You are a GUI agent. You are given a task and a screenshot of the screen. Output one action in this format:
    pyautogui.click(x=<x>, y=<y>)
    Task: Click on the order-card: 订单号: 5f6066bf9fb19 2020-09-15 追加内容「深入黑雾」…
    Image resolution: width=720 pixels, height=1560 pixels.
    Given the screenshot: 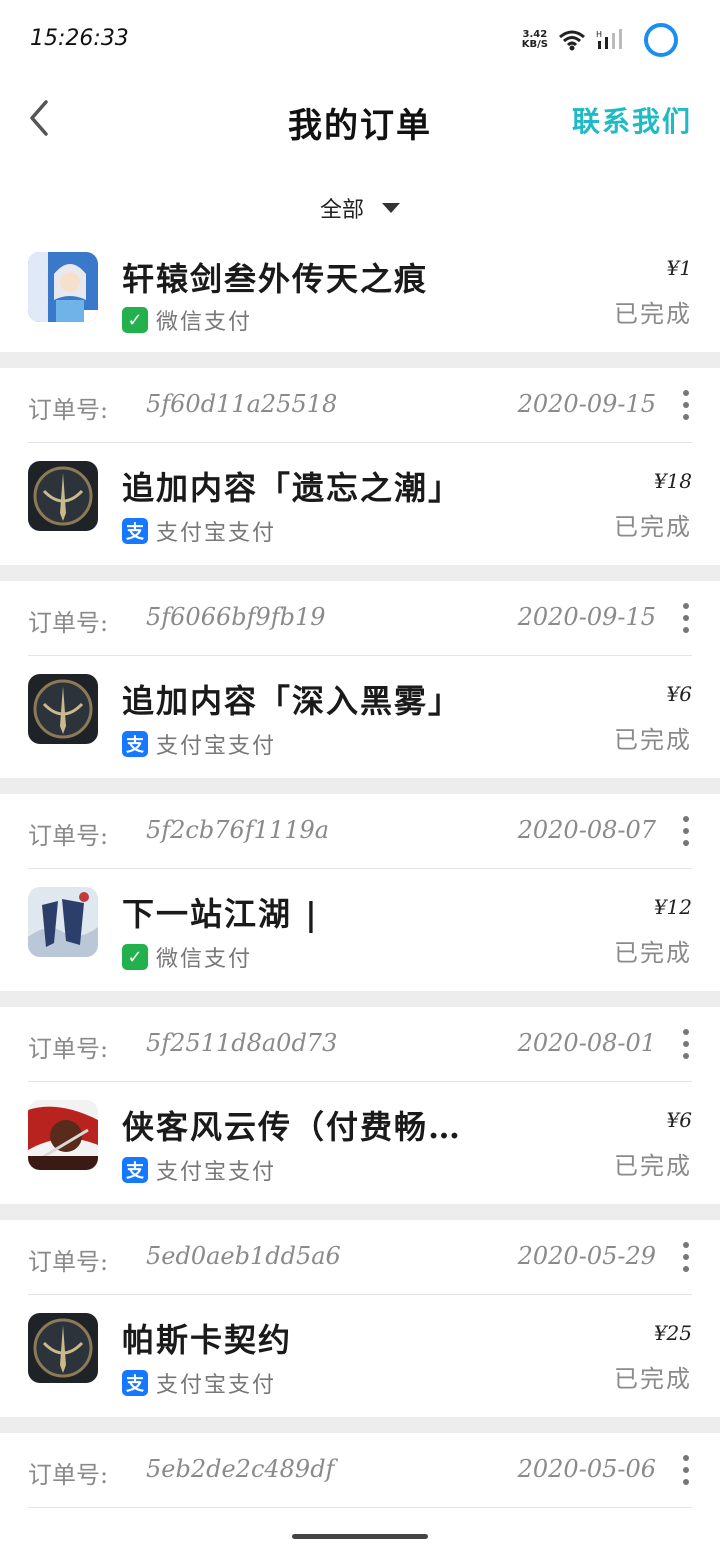 What is the action you would take?
    pyautogui.click(x=360, y=679)
    